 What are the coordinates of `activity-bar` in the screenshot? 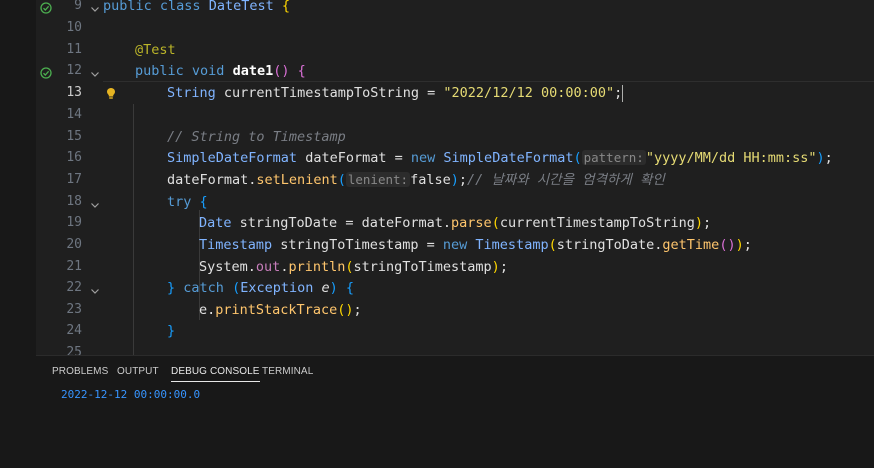 It's located at (18, 234).